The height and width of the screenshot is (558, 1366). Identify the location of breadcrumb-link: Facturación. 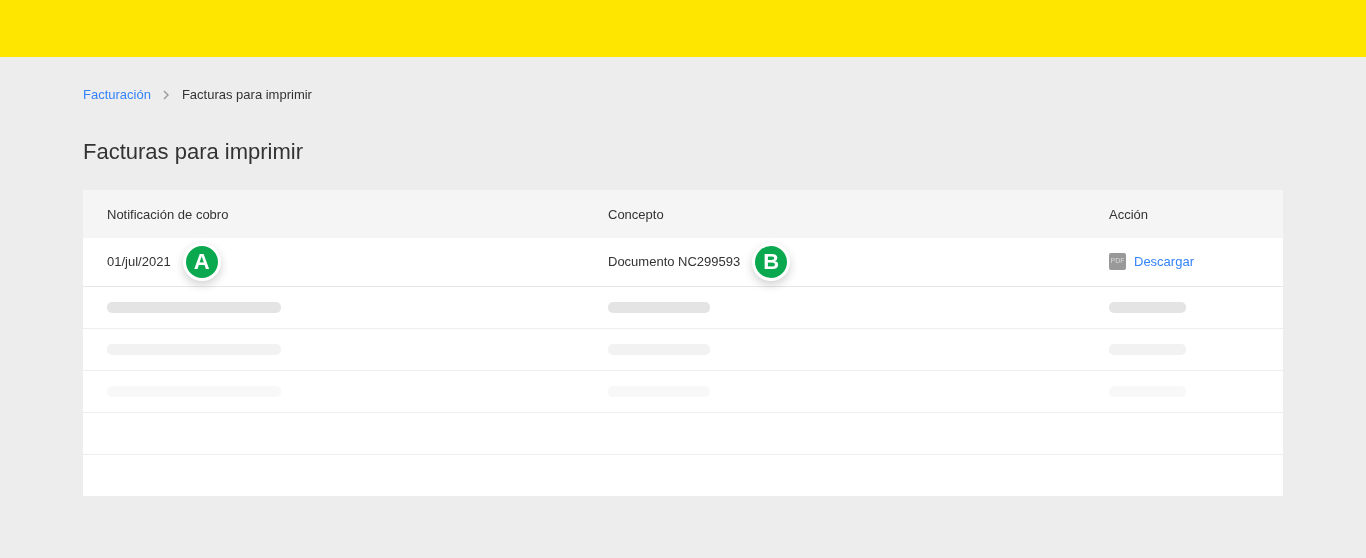
(117, 95).